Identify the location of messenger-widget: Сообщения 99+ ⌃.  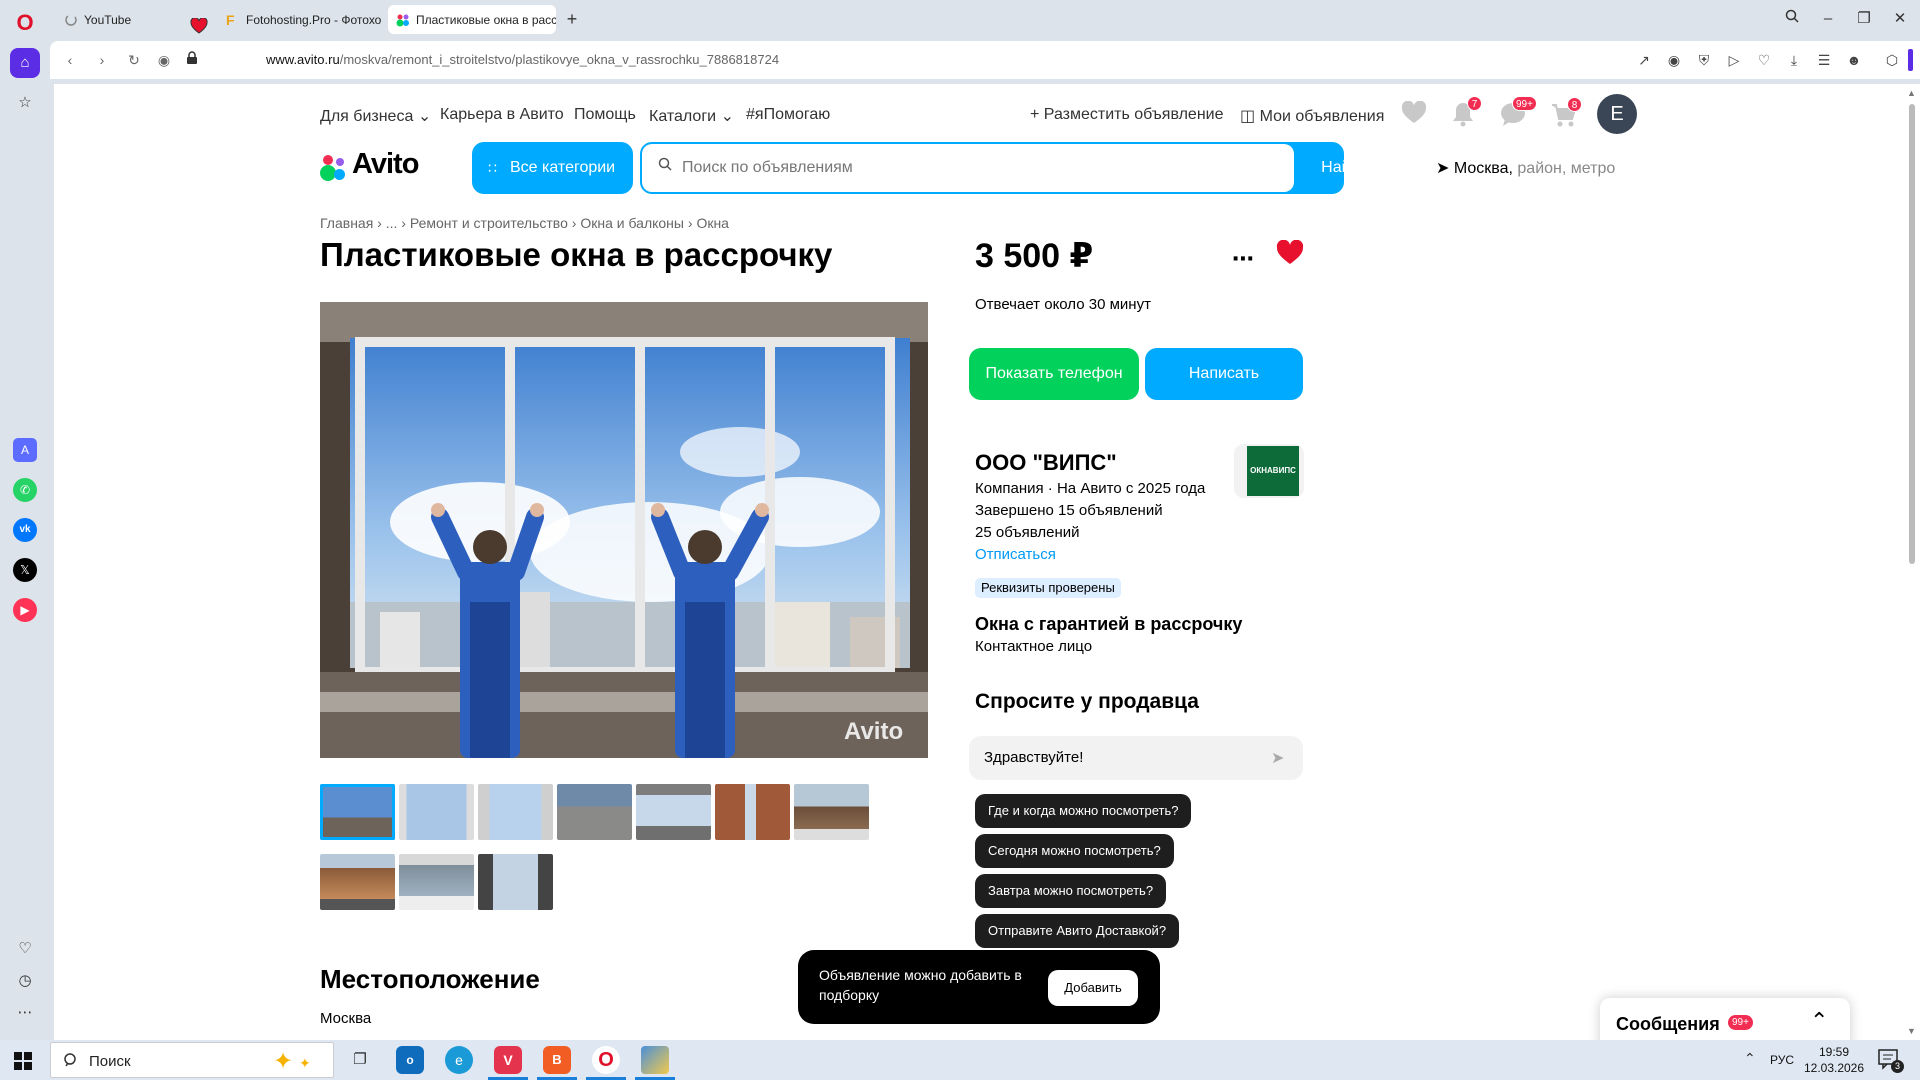
(1725, 1019).